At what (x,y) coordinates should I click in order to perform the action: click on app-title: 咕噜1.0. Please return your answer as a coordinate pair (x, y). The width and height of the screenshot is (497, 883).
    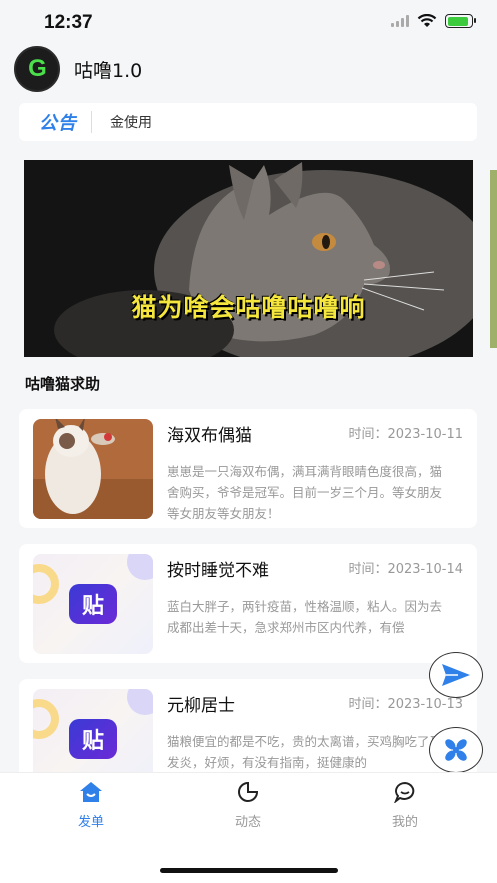
    Looking at the image, I should click on (108, 70).